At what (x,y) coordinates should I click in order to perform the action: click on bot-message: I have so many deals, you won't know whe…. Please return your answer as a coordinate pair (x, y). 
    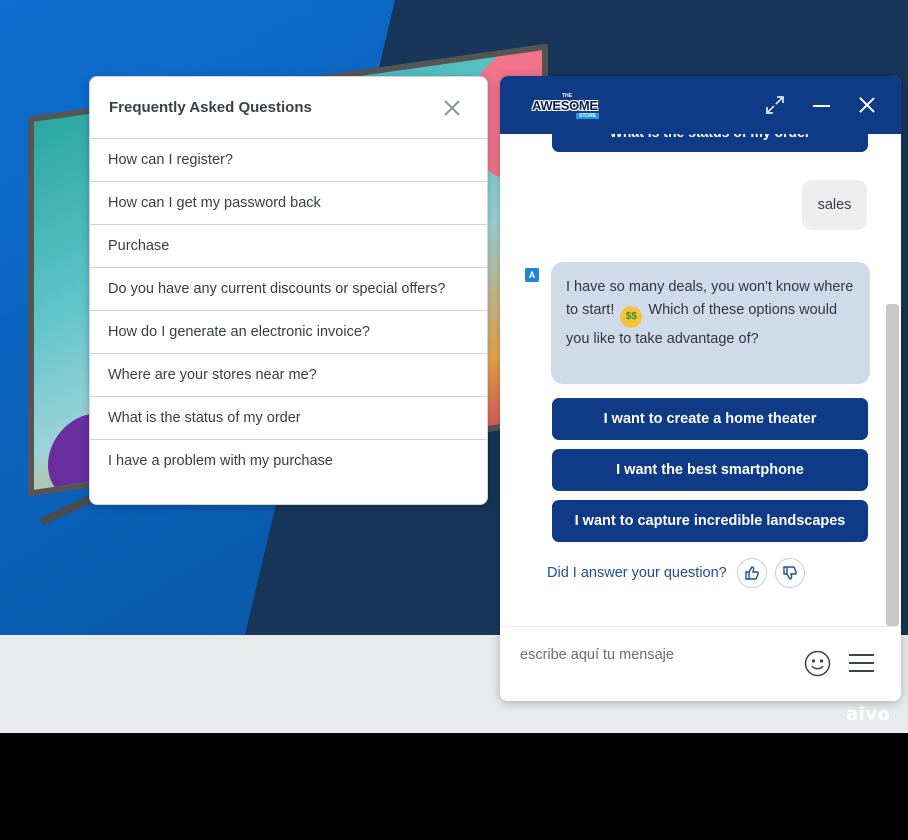
    Looking at the image, I should click on (710, 323).